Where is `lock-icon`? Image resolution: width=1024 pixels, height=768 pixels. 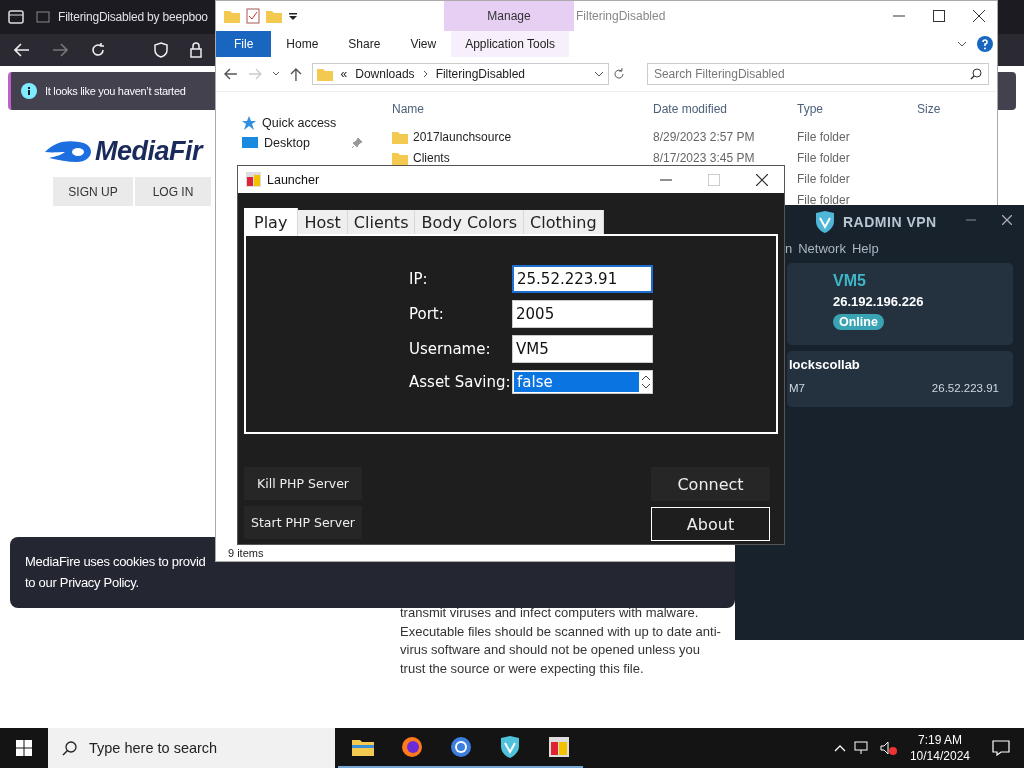
lock-icon is located at coordinates (196, 50).